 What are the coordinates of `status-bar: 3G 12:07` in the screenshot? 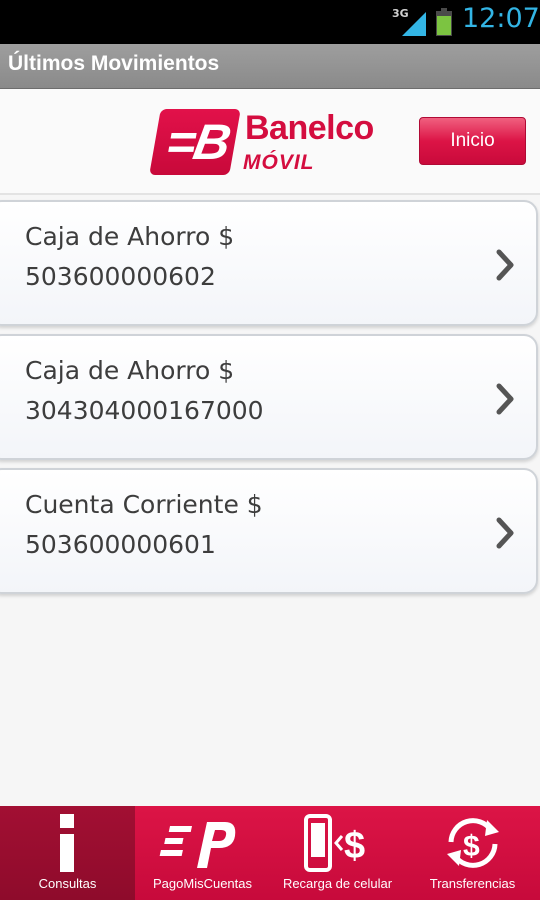 It's located at (270, 22).